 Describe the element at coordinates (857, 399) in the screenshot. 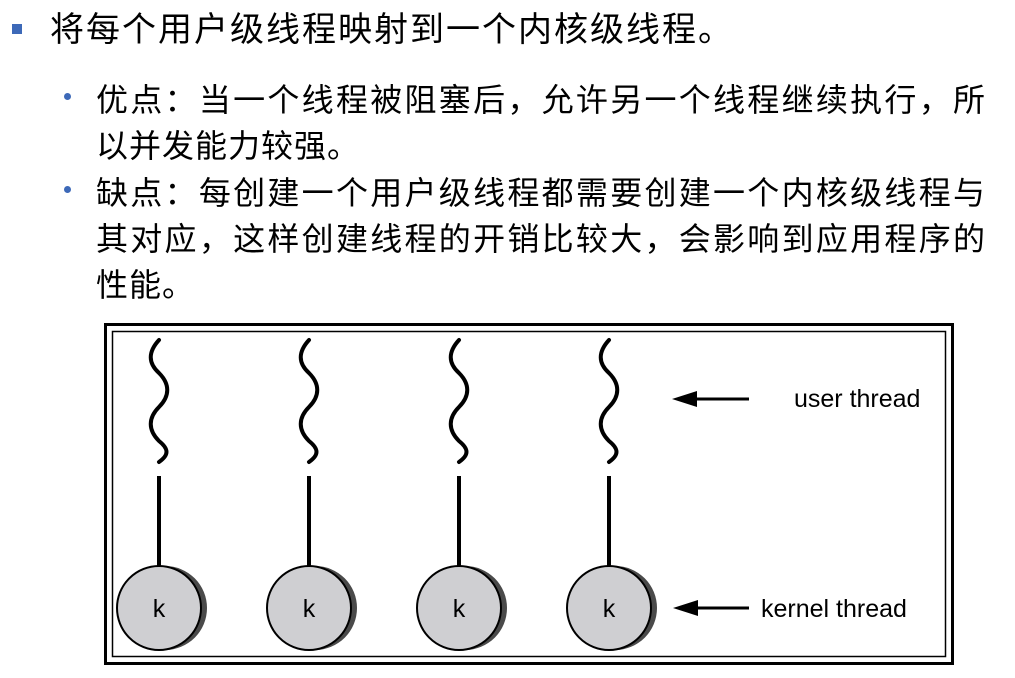

I see `user-thread-label: user thread` at that location.